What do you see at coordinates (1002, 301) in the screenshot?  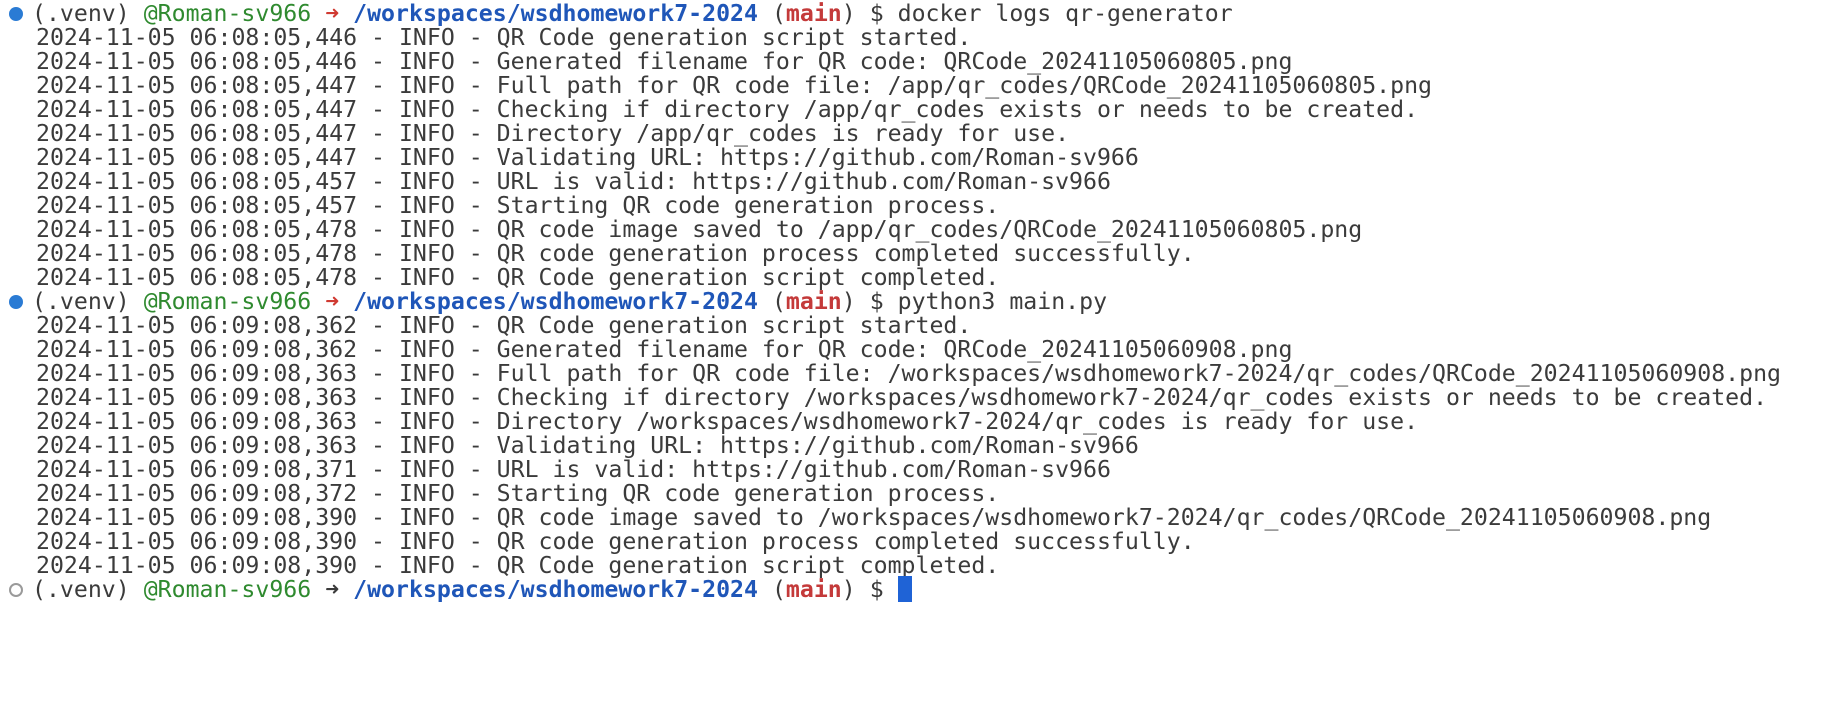 I see `command-text: python3 main.py` at bounding box center [1002, 301].